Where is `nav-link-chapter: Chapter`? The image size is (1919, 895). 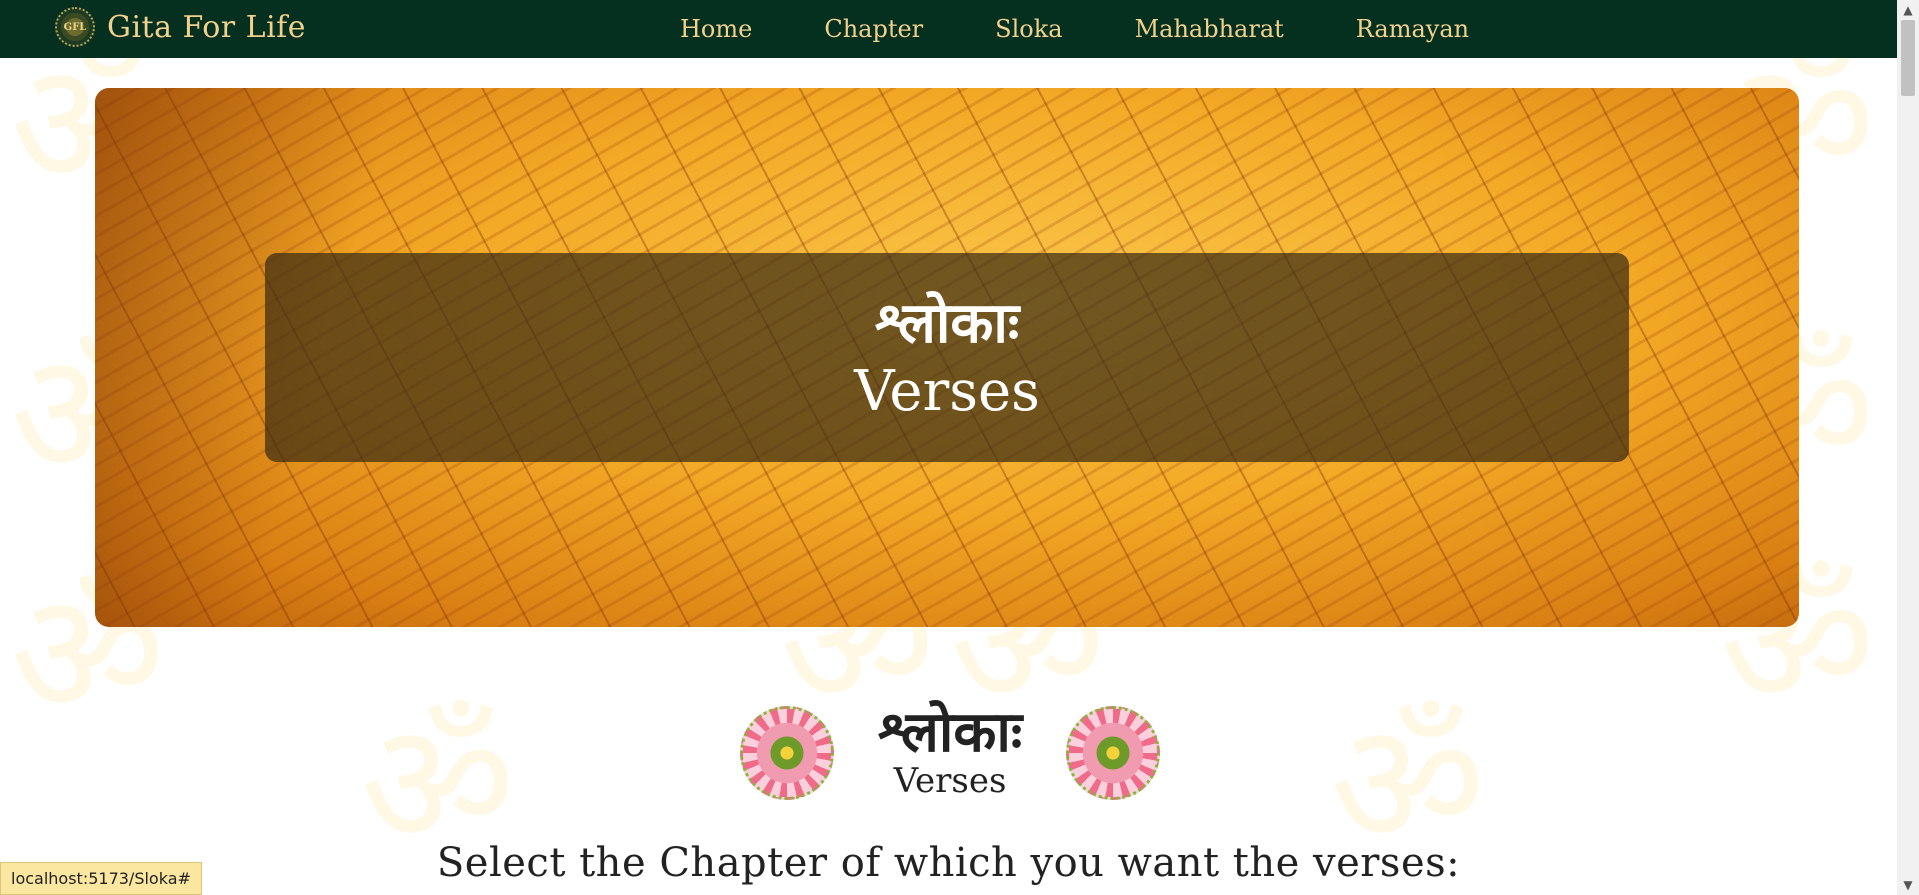
nav-link-chapter: Chapter is located at coordinates (873, 29).